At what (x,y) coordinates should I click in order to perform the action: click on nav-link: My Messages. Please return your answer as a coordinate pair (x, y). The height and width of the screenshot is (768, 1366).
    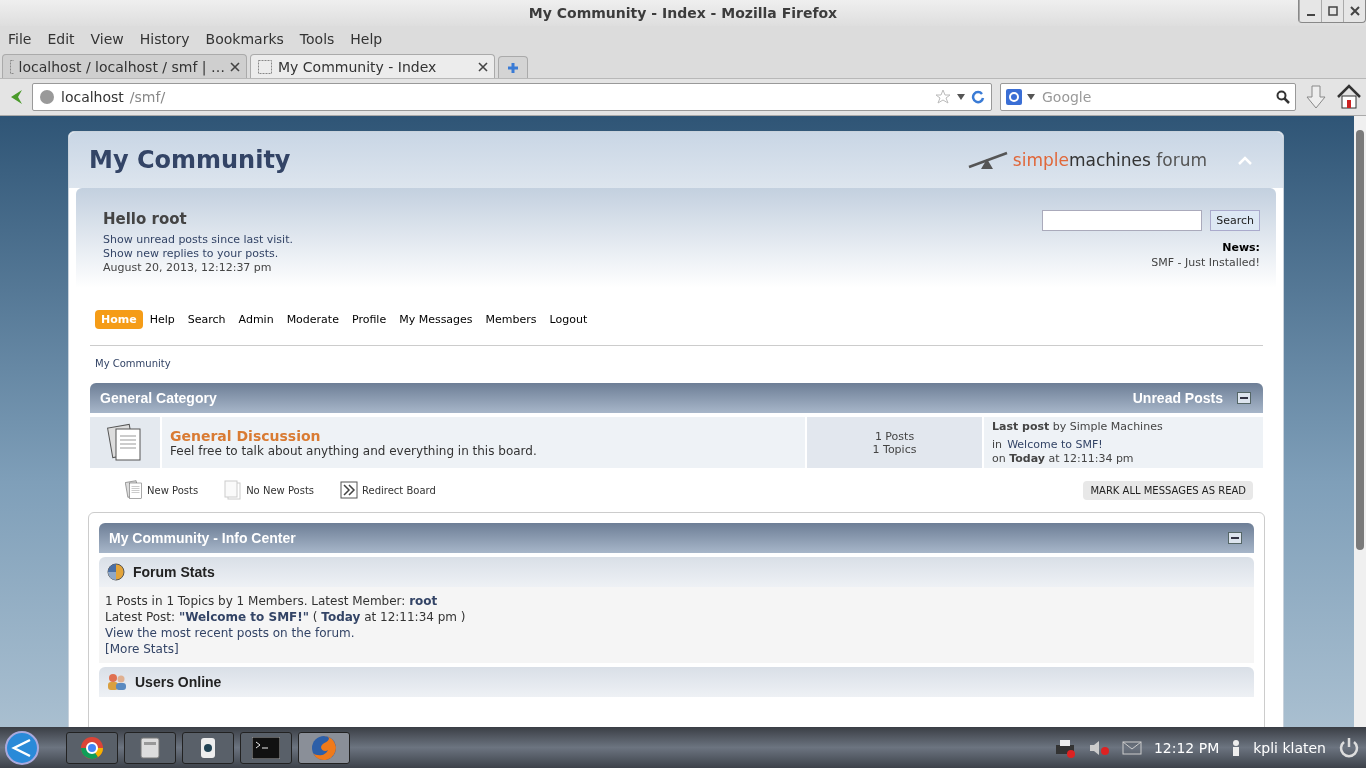
    Looking at the image, I should click on (436, 319).